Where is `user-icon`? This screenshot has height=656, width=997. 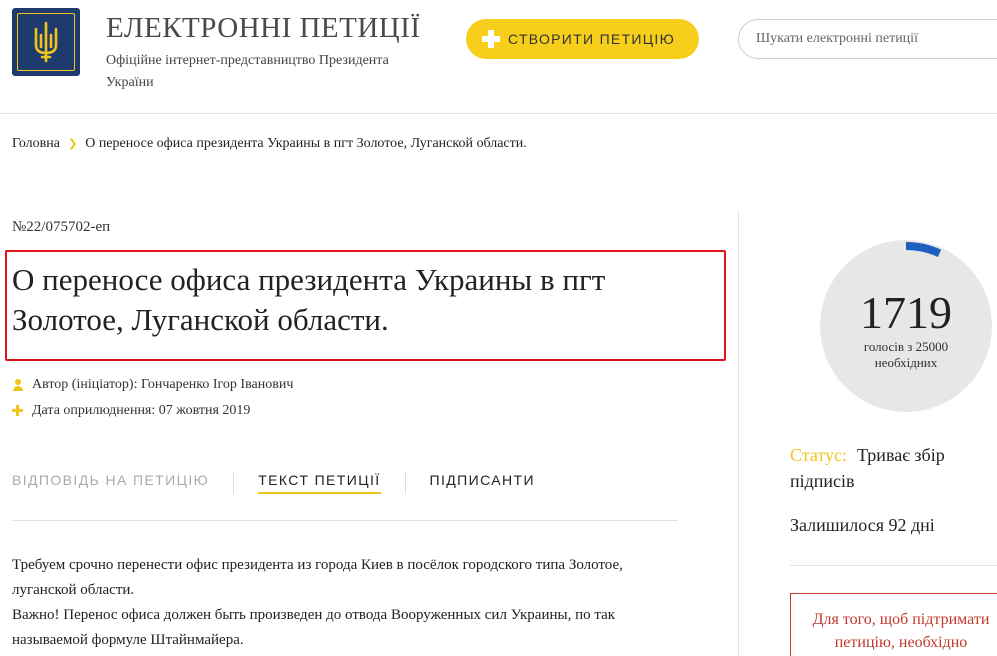
user-icon is located at coordinates (17, 385).